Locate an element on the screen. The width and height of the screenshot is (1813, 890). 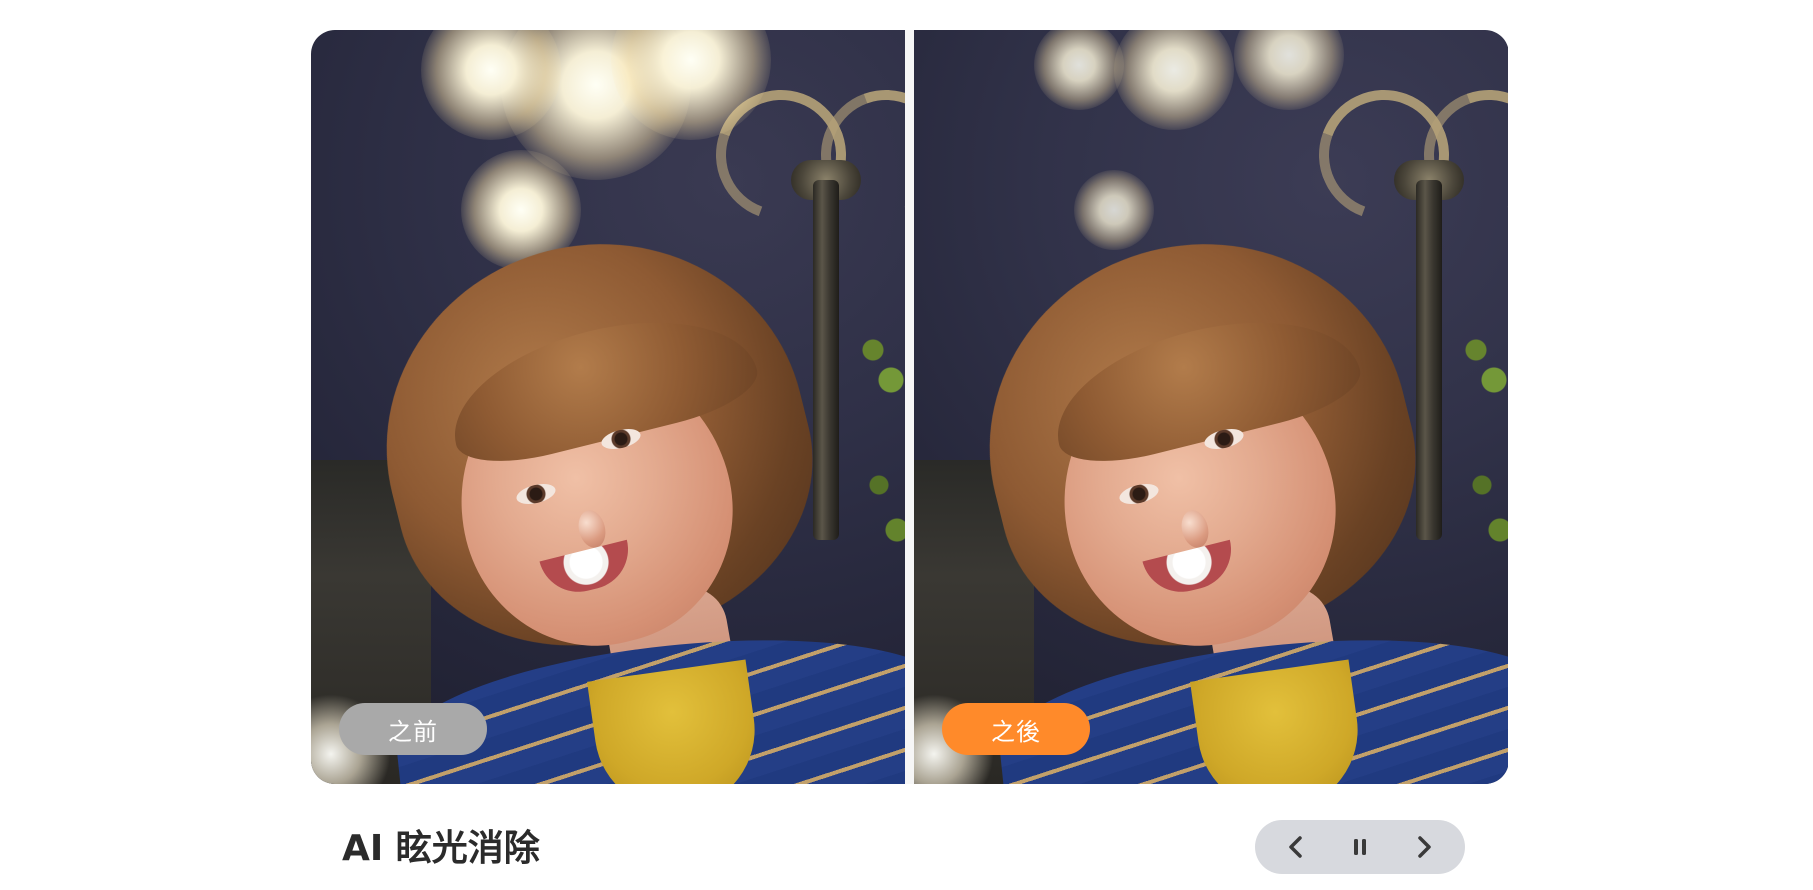
chevron-right-icon is located at coordinates (1424, 847).